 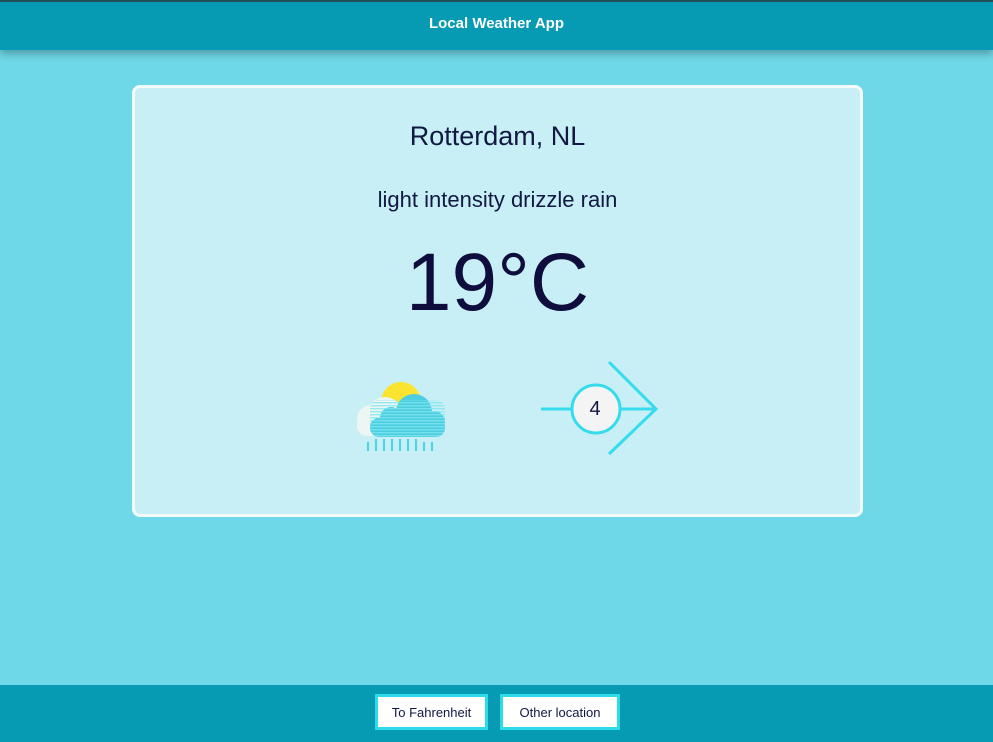 I want to click on other-location-button: Other location, so click(x=560, y=712).